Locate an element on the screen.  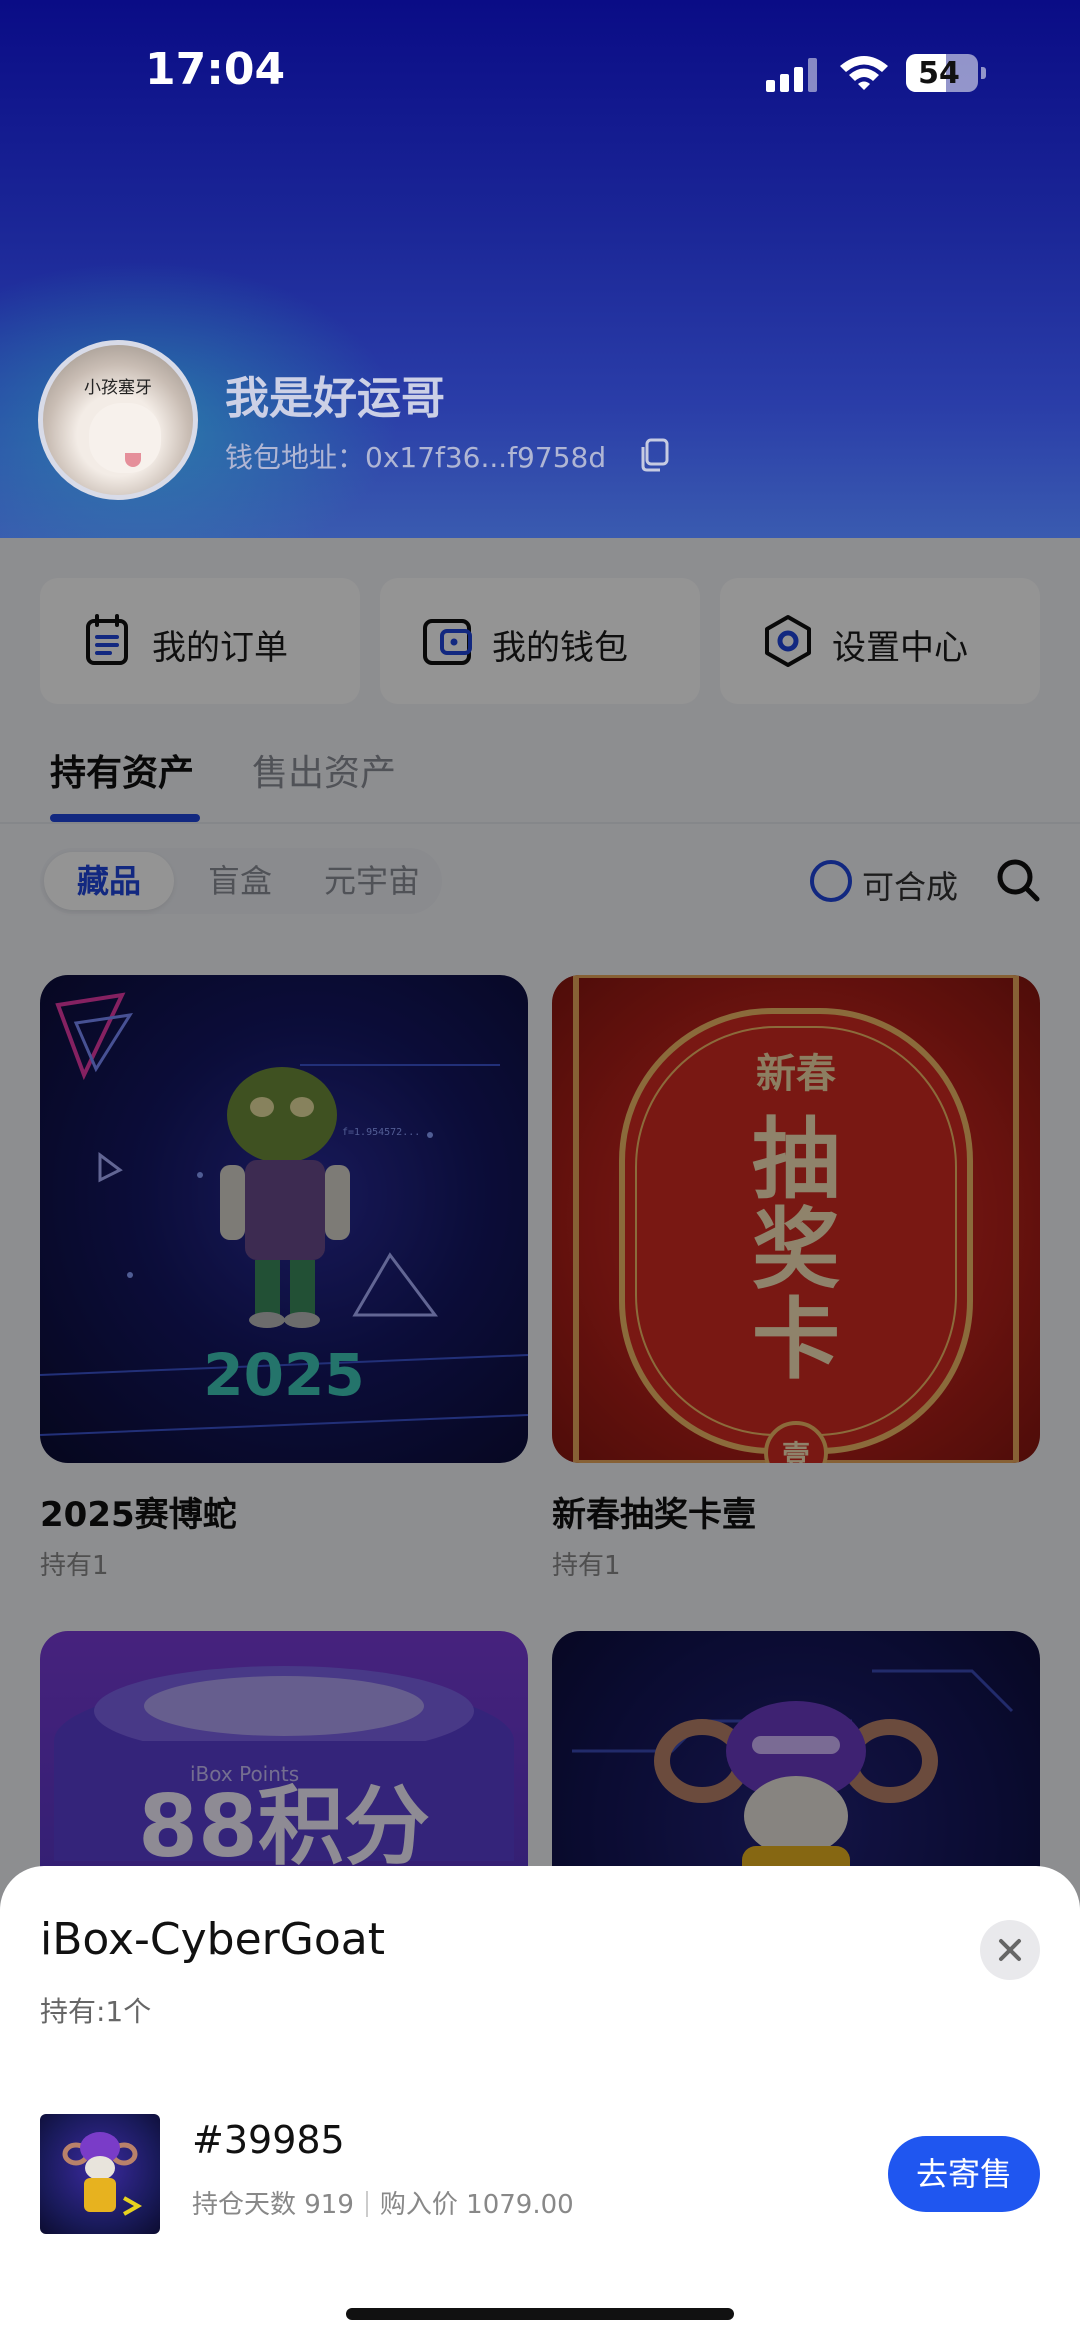
username: 我是好运哥 is located at coordinates (335, 398).